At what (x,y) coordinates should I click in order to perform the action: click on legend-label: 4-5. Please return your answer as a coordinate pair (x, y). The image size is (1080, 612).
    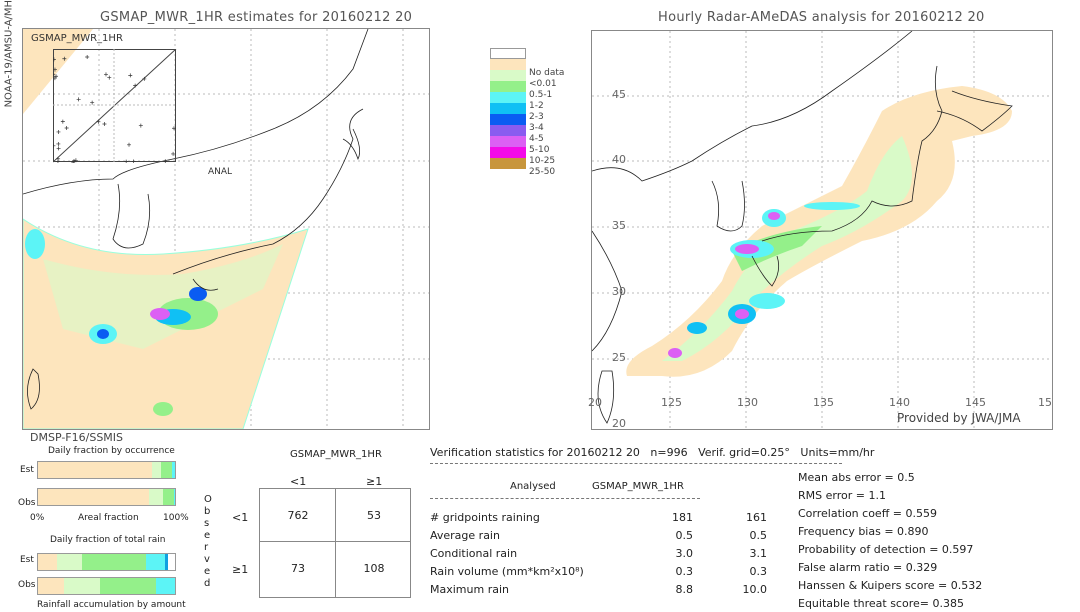
    Looking at the image, I should click on (536, 139).